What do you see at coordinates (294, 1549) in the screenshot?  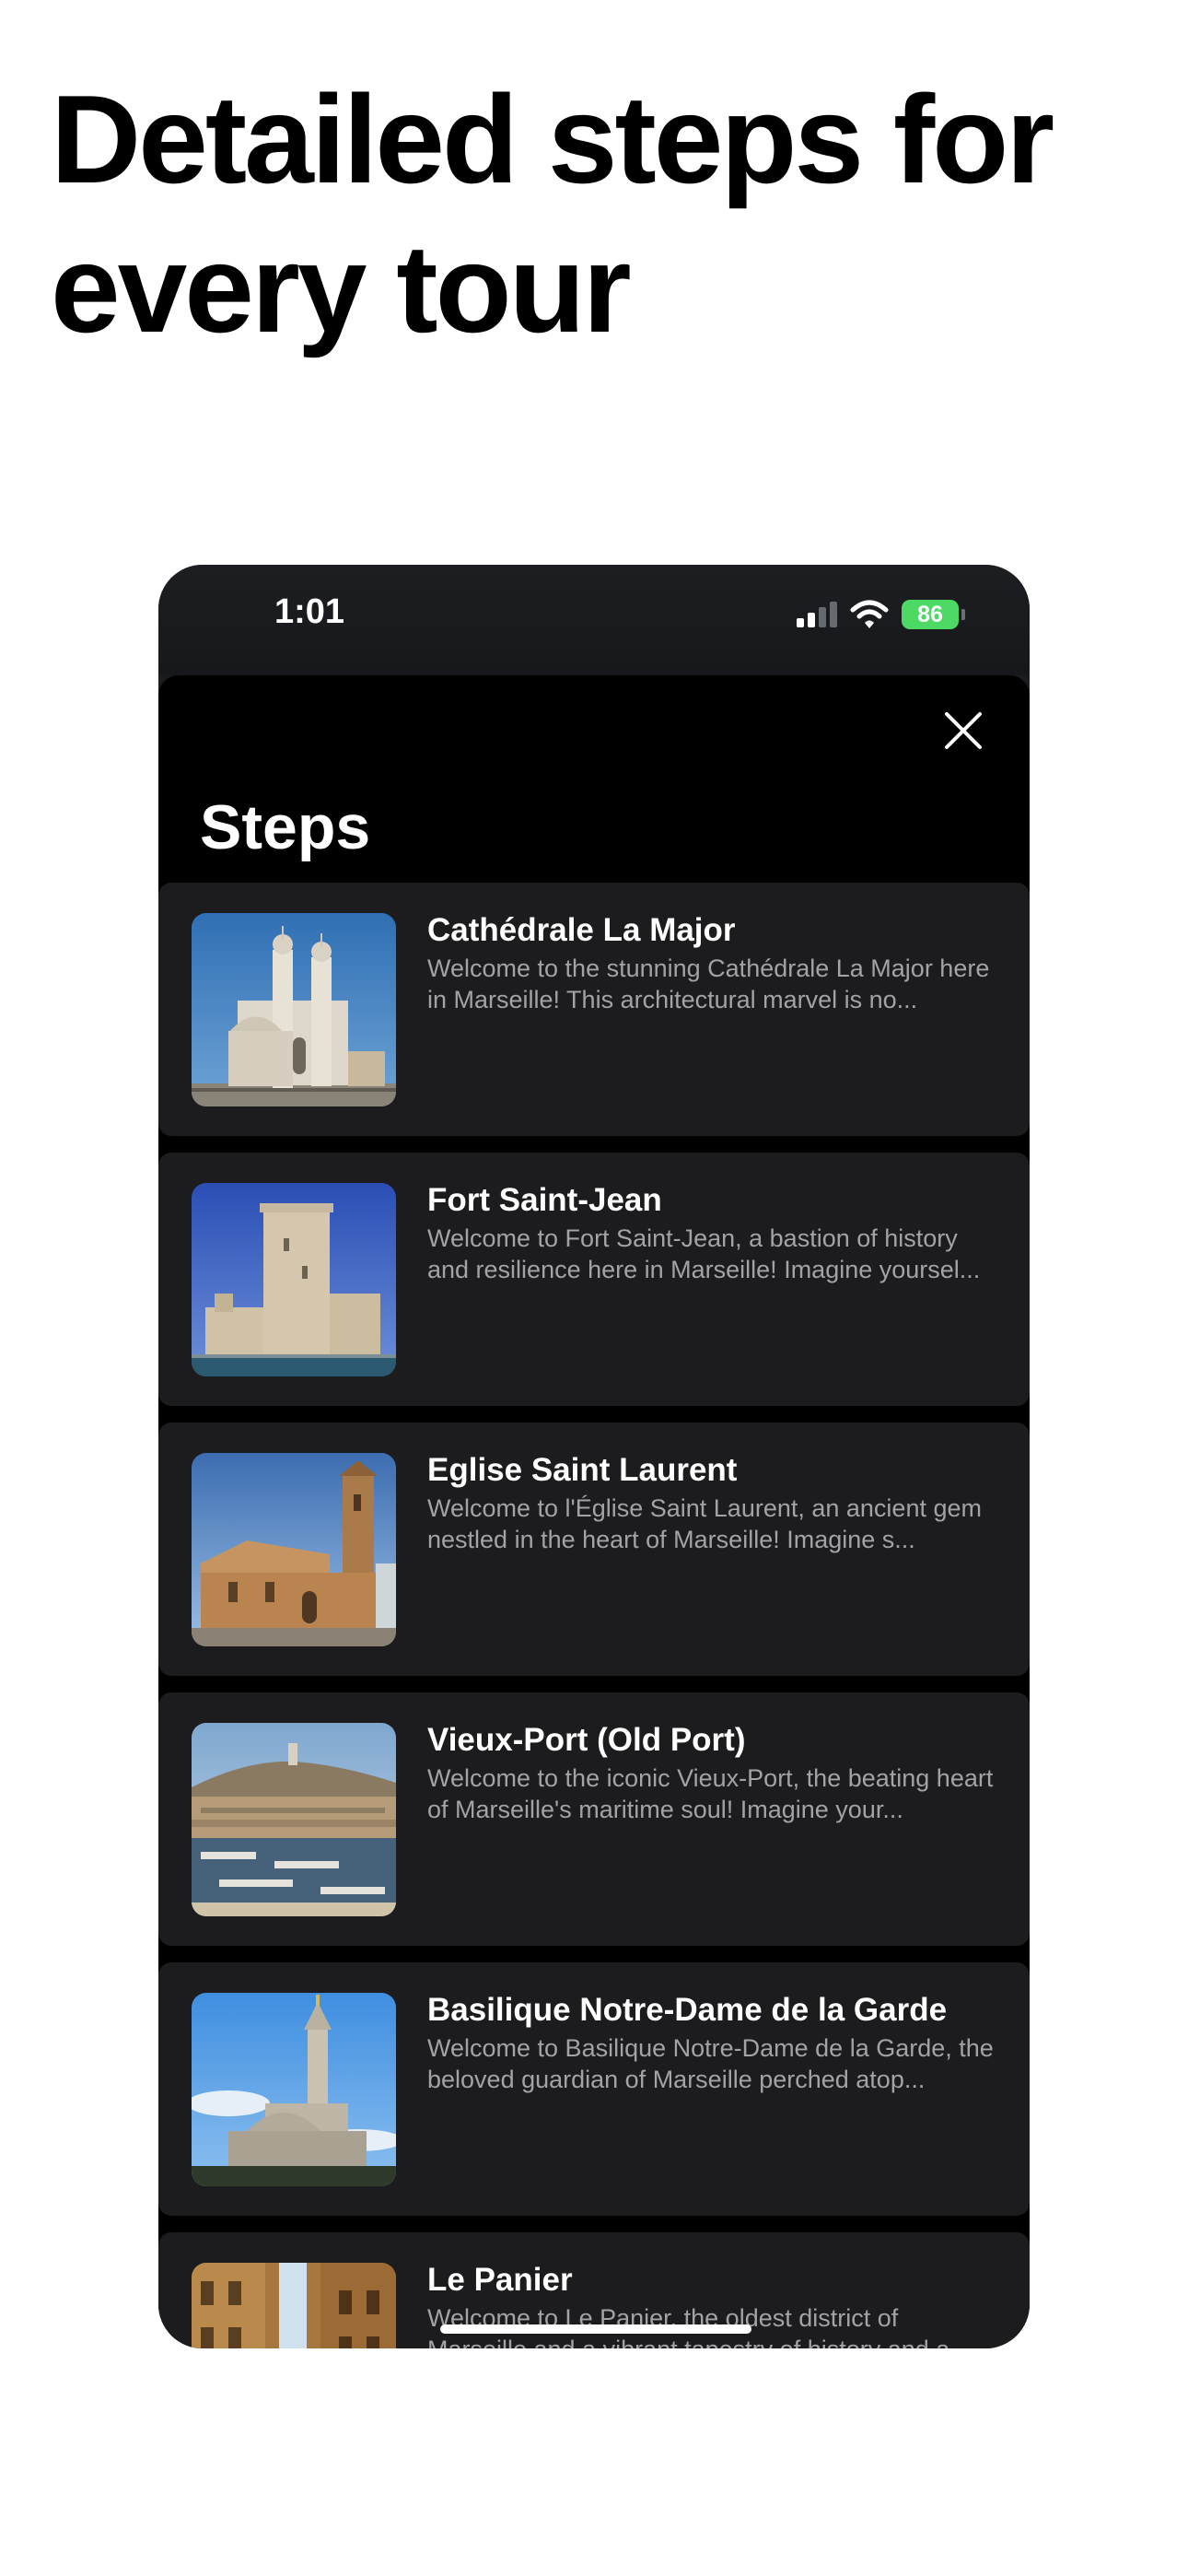 I see `church-photo` at bounding box center [294, 1549].